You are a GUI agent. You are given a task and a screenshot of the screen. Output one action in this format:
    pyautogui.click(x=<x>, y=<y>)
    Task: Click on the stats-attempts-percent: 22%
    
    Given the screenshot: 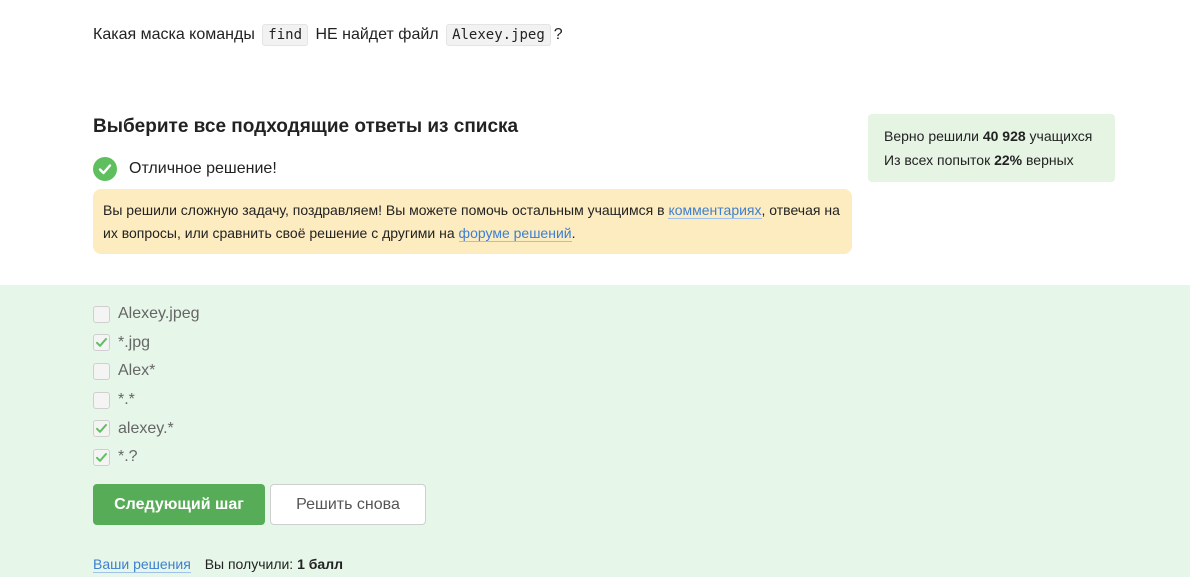 What is the action you would take?
    pyautogui.click(x=1008, y=160)
    